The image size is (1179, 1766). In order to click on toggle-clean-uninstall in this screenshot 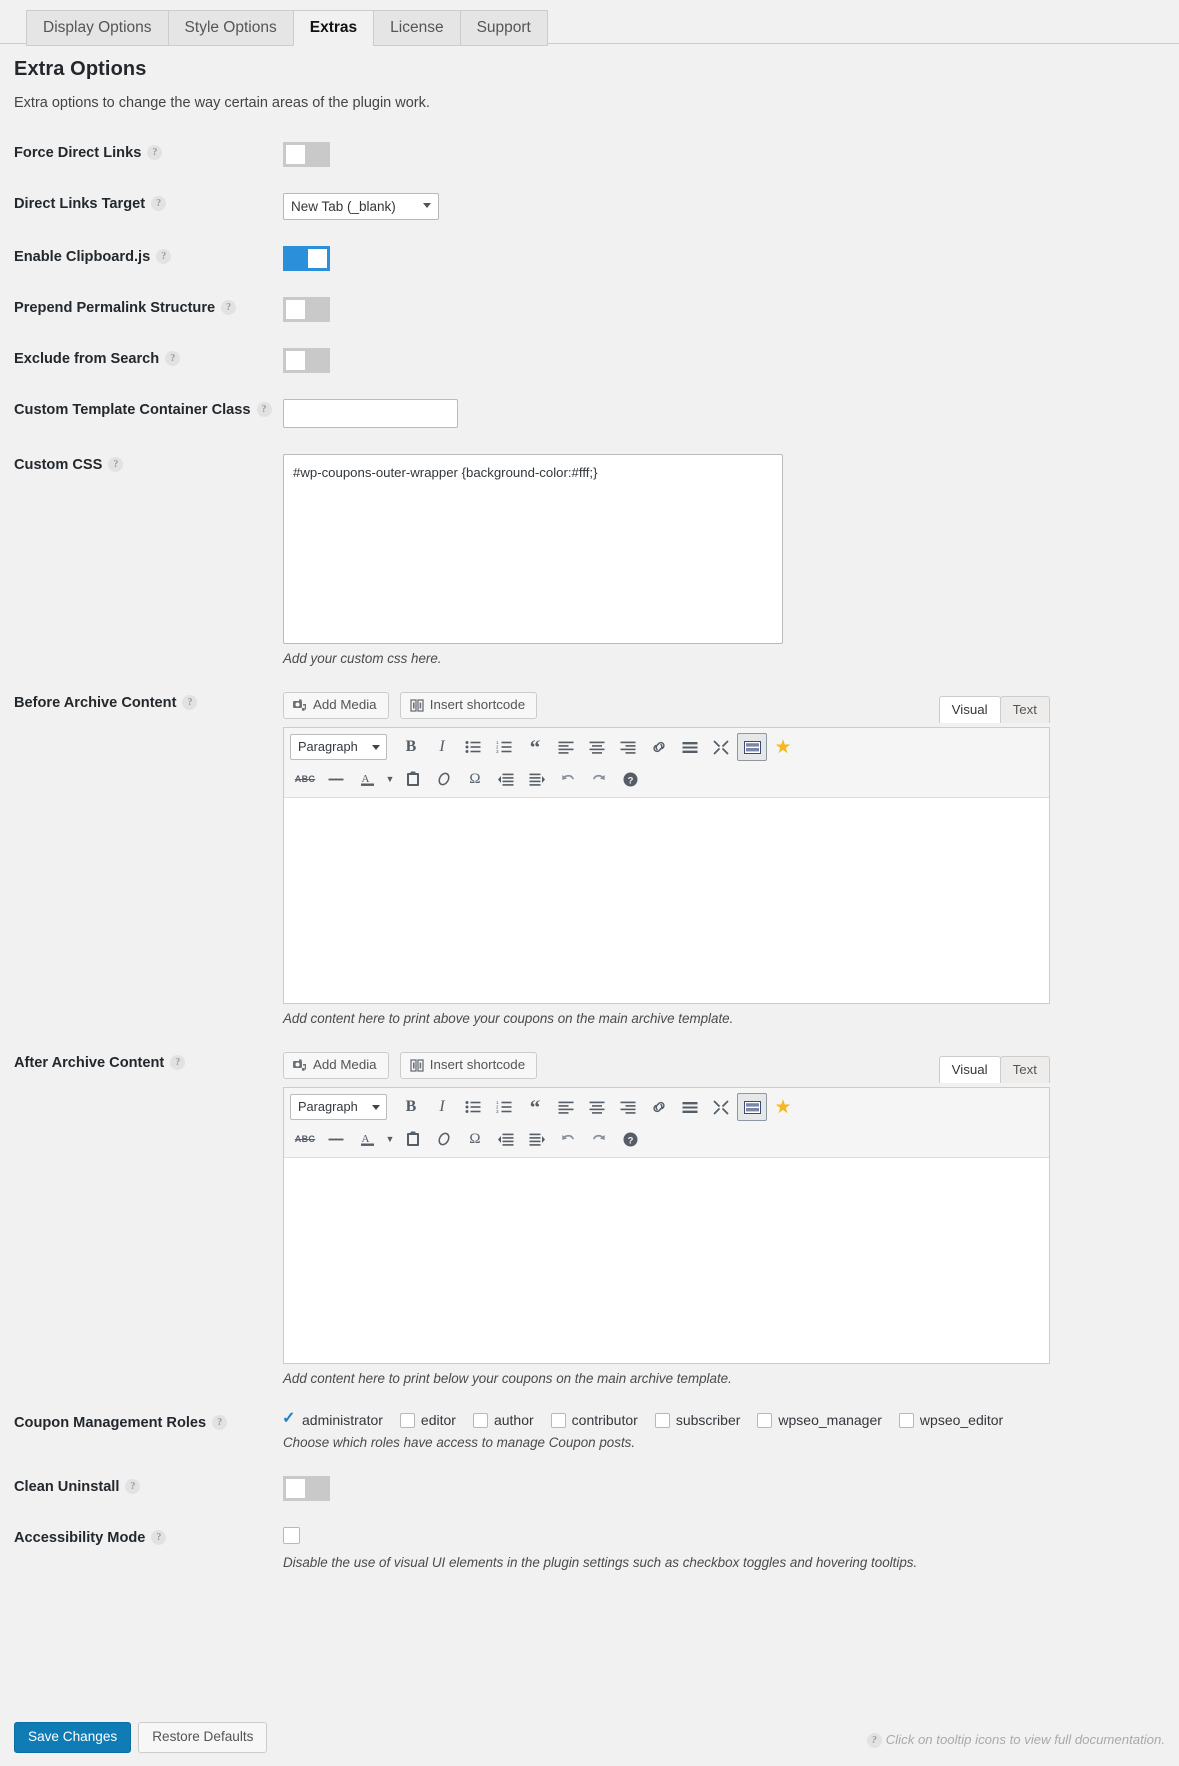, I will do `click(306, 1488)`.